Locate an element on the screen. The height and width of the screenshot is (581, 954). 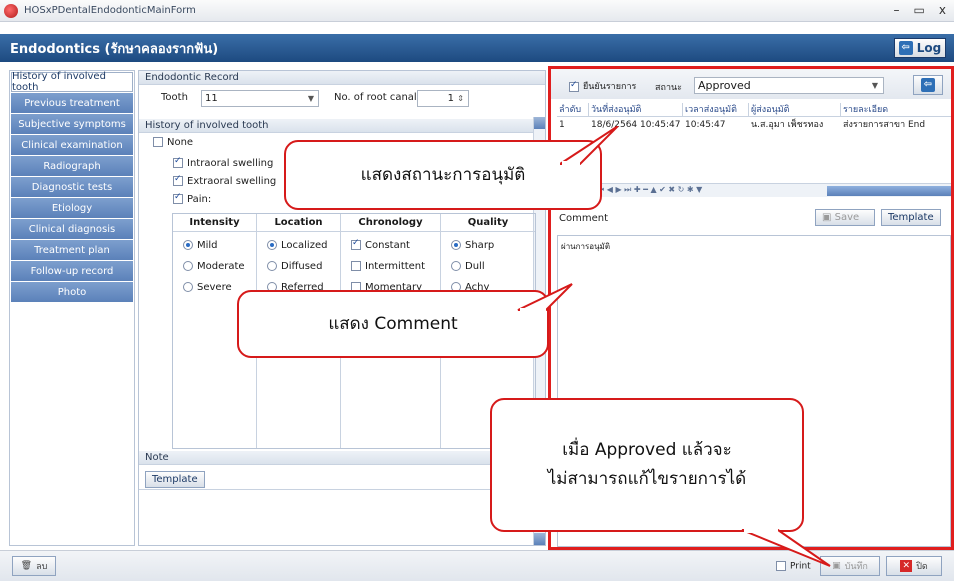
close-window-icon: x is located at coordinates (942, 10).